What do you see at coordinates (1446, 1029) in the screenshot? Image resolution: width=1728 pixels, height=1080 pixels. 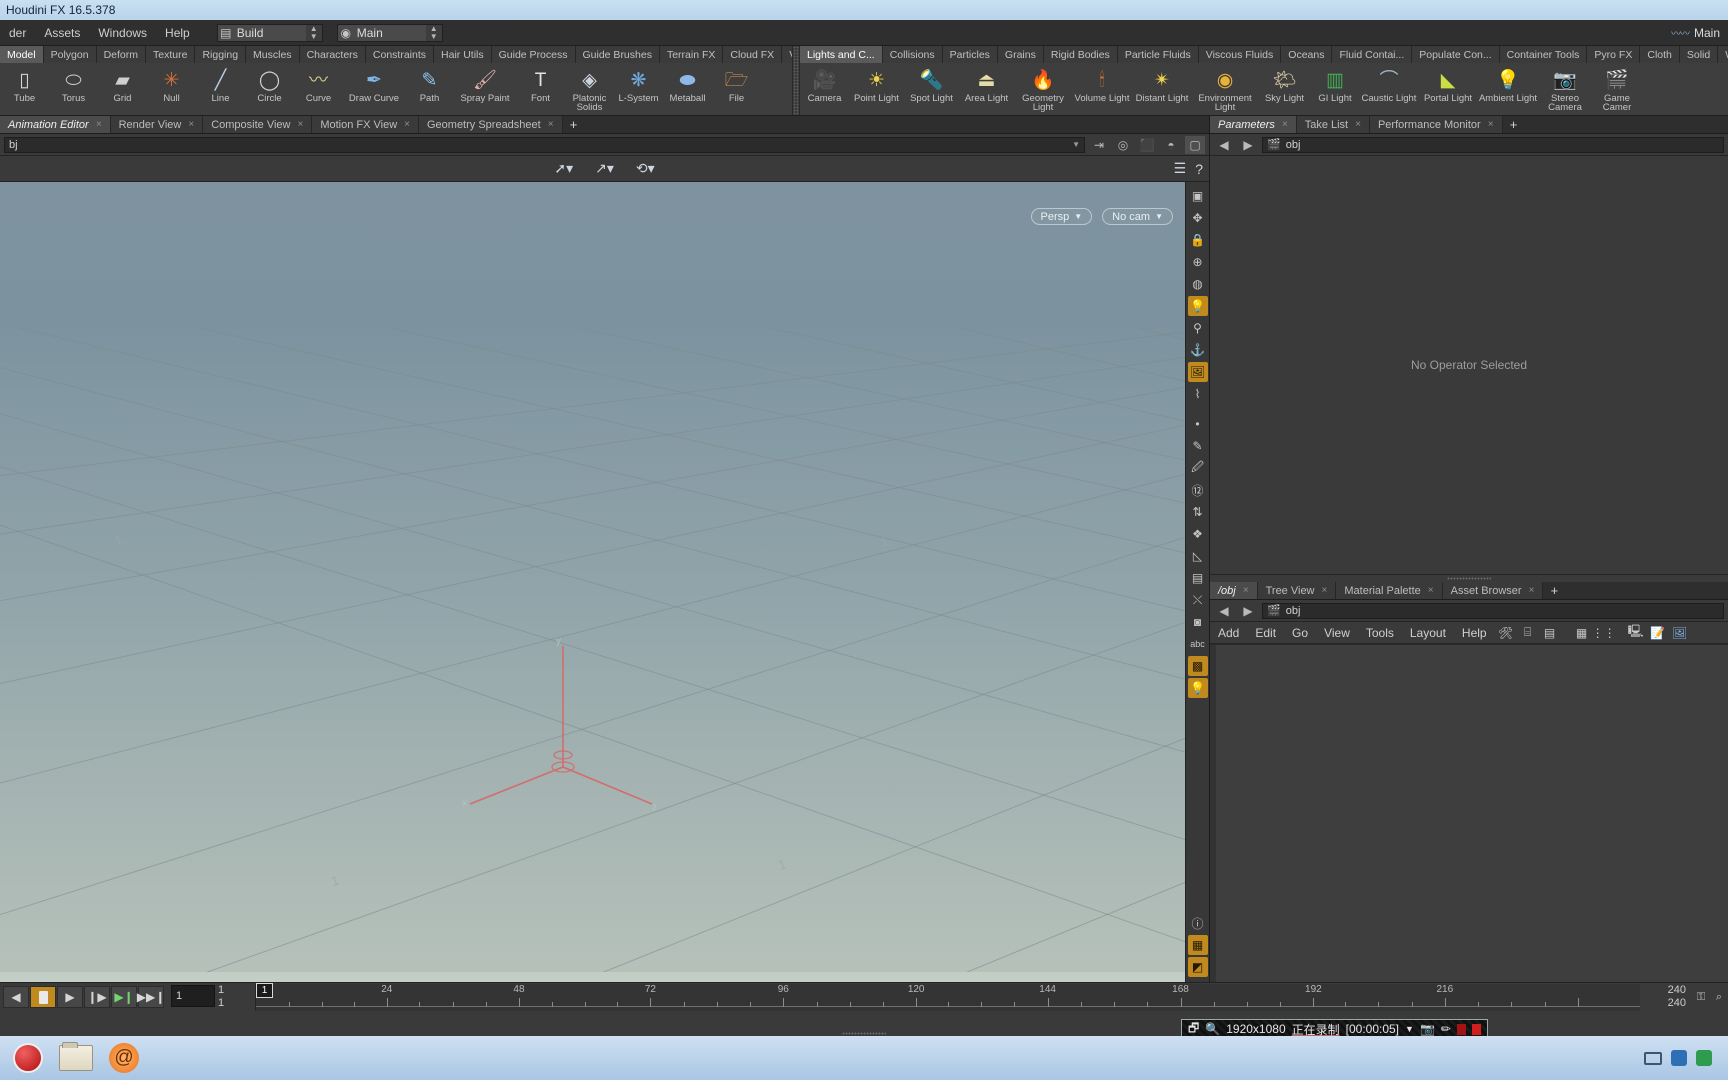 I see `pencil-icon: ✏` at bounding box center [1446, 1029].